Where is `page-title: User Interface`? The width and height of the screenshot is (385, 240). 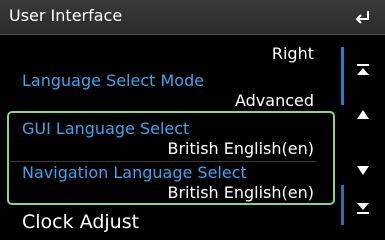 page-title: User Interface is located at coordinates (66, 15).